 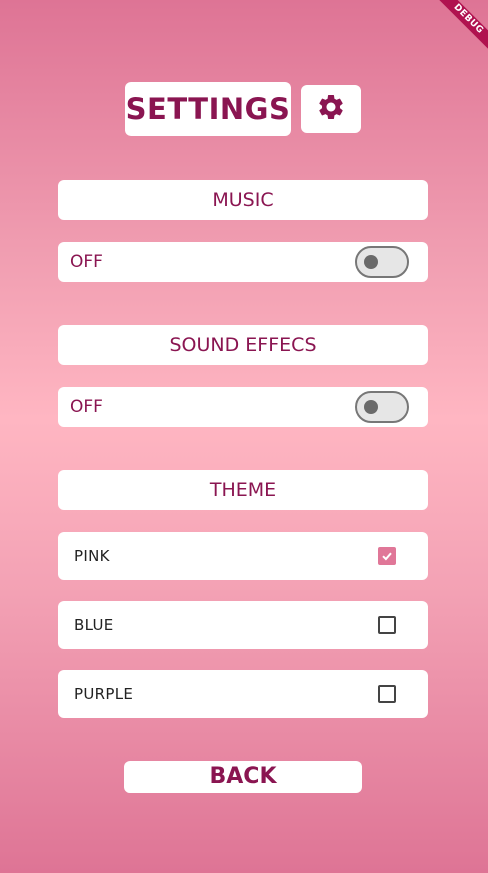 I want to click on gear-icon, so click(x=331, y=109).